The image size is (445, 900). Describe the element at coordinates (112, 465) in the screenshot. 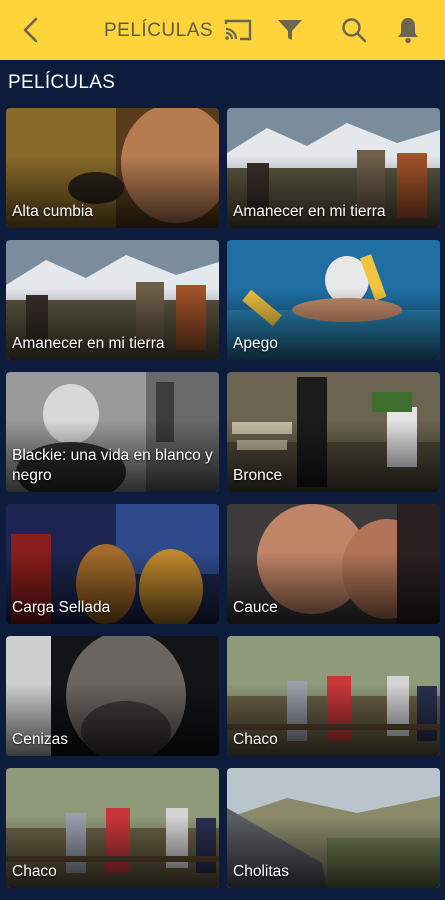

I see `movie-title: Blackie: una vida en blanco y negro` at that location.